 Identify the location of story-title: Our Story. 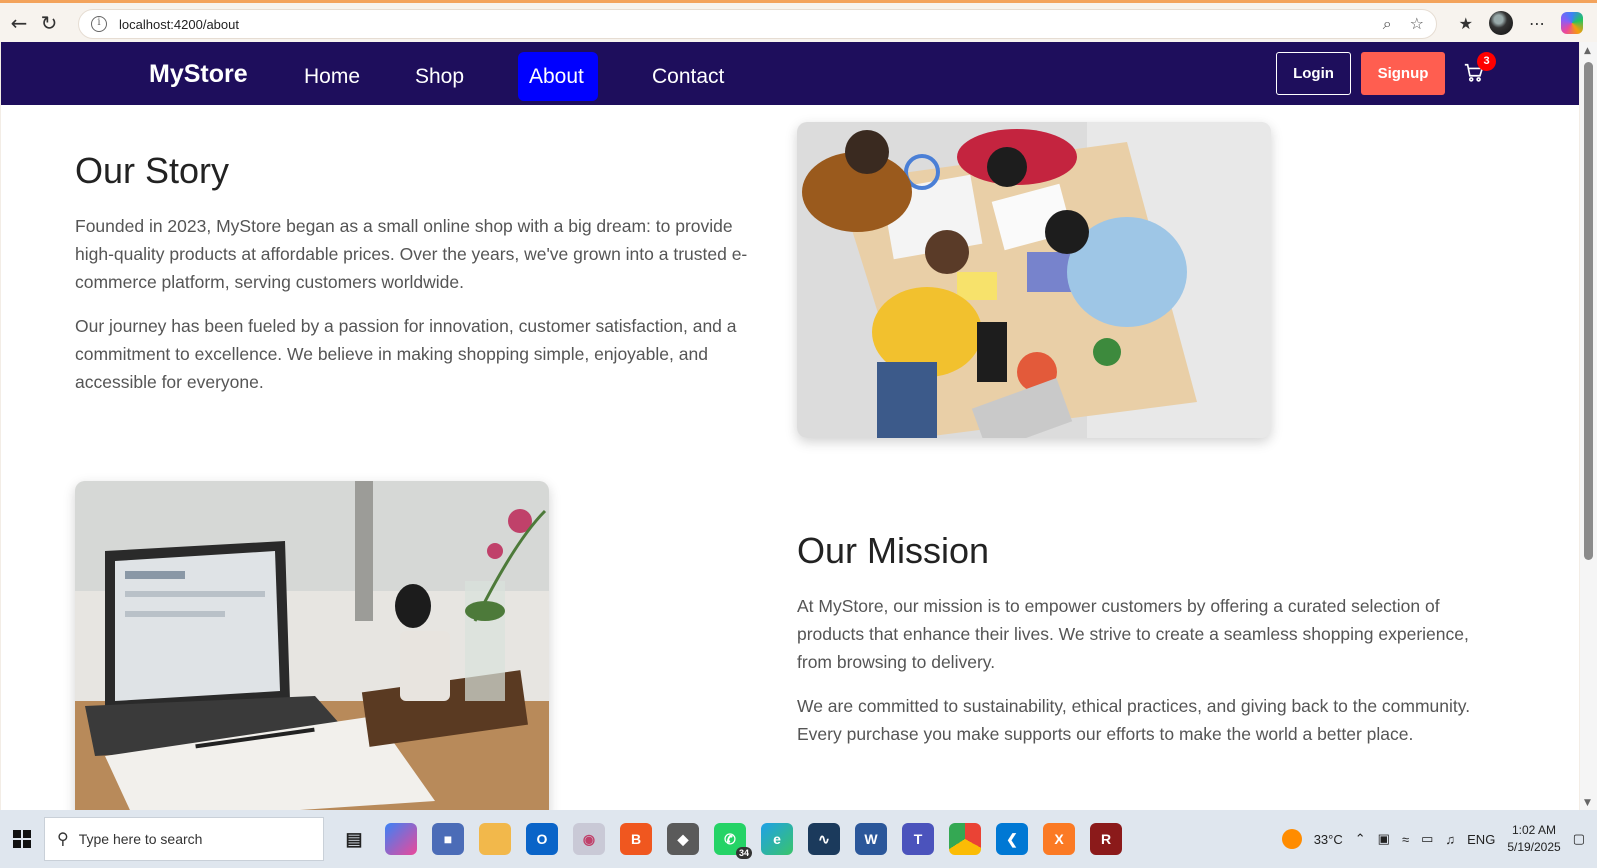
(152, 170).